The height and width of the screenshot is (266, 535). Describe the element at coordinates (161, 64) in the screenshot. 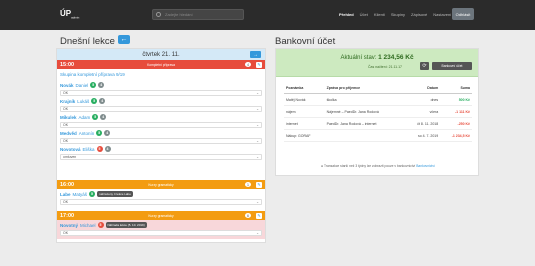

I see `lesson-header: 15:00 Kompletní příprava 4 ✎` at that location.